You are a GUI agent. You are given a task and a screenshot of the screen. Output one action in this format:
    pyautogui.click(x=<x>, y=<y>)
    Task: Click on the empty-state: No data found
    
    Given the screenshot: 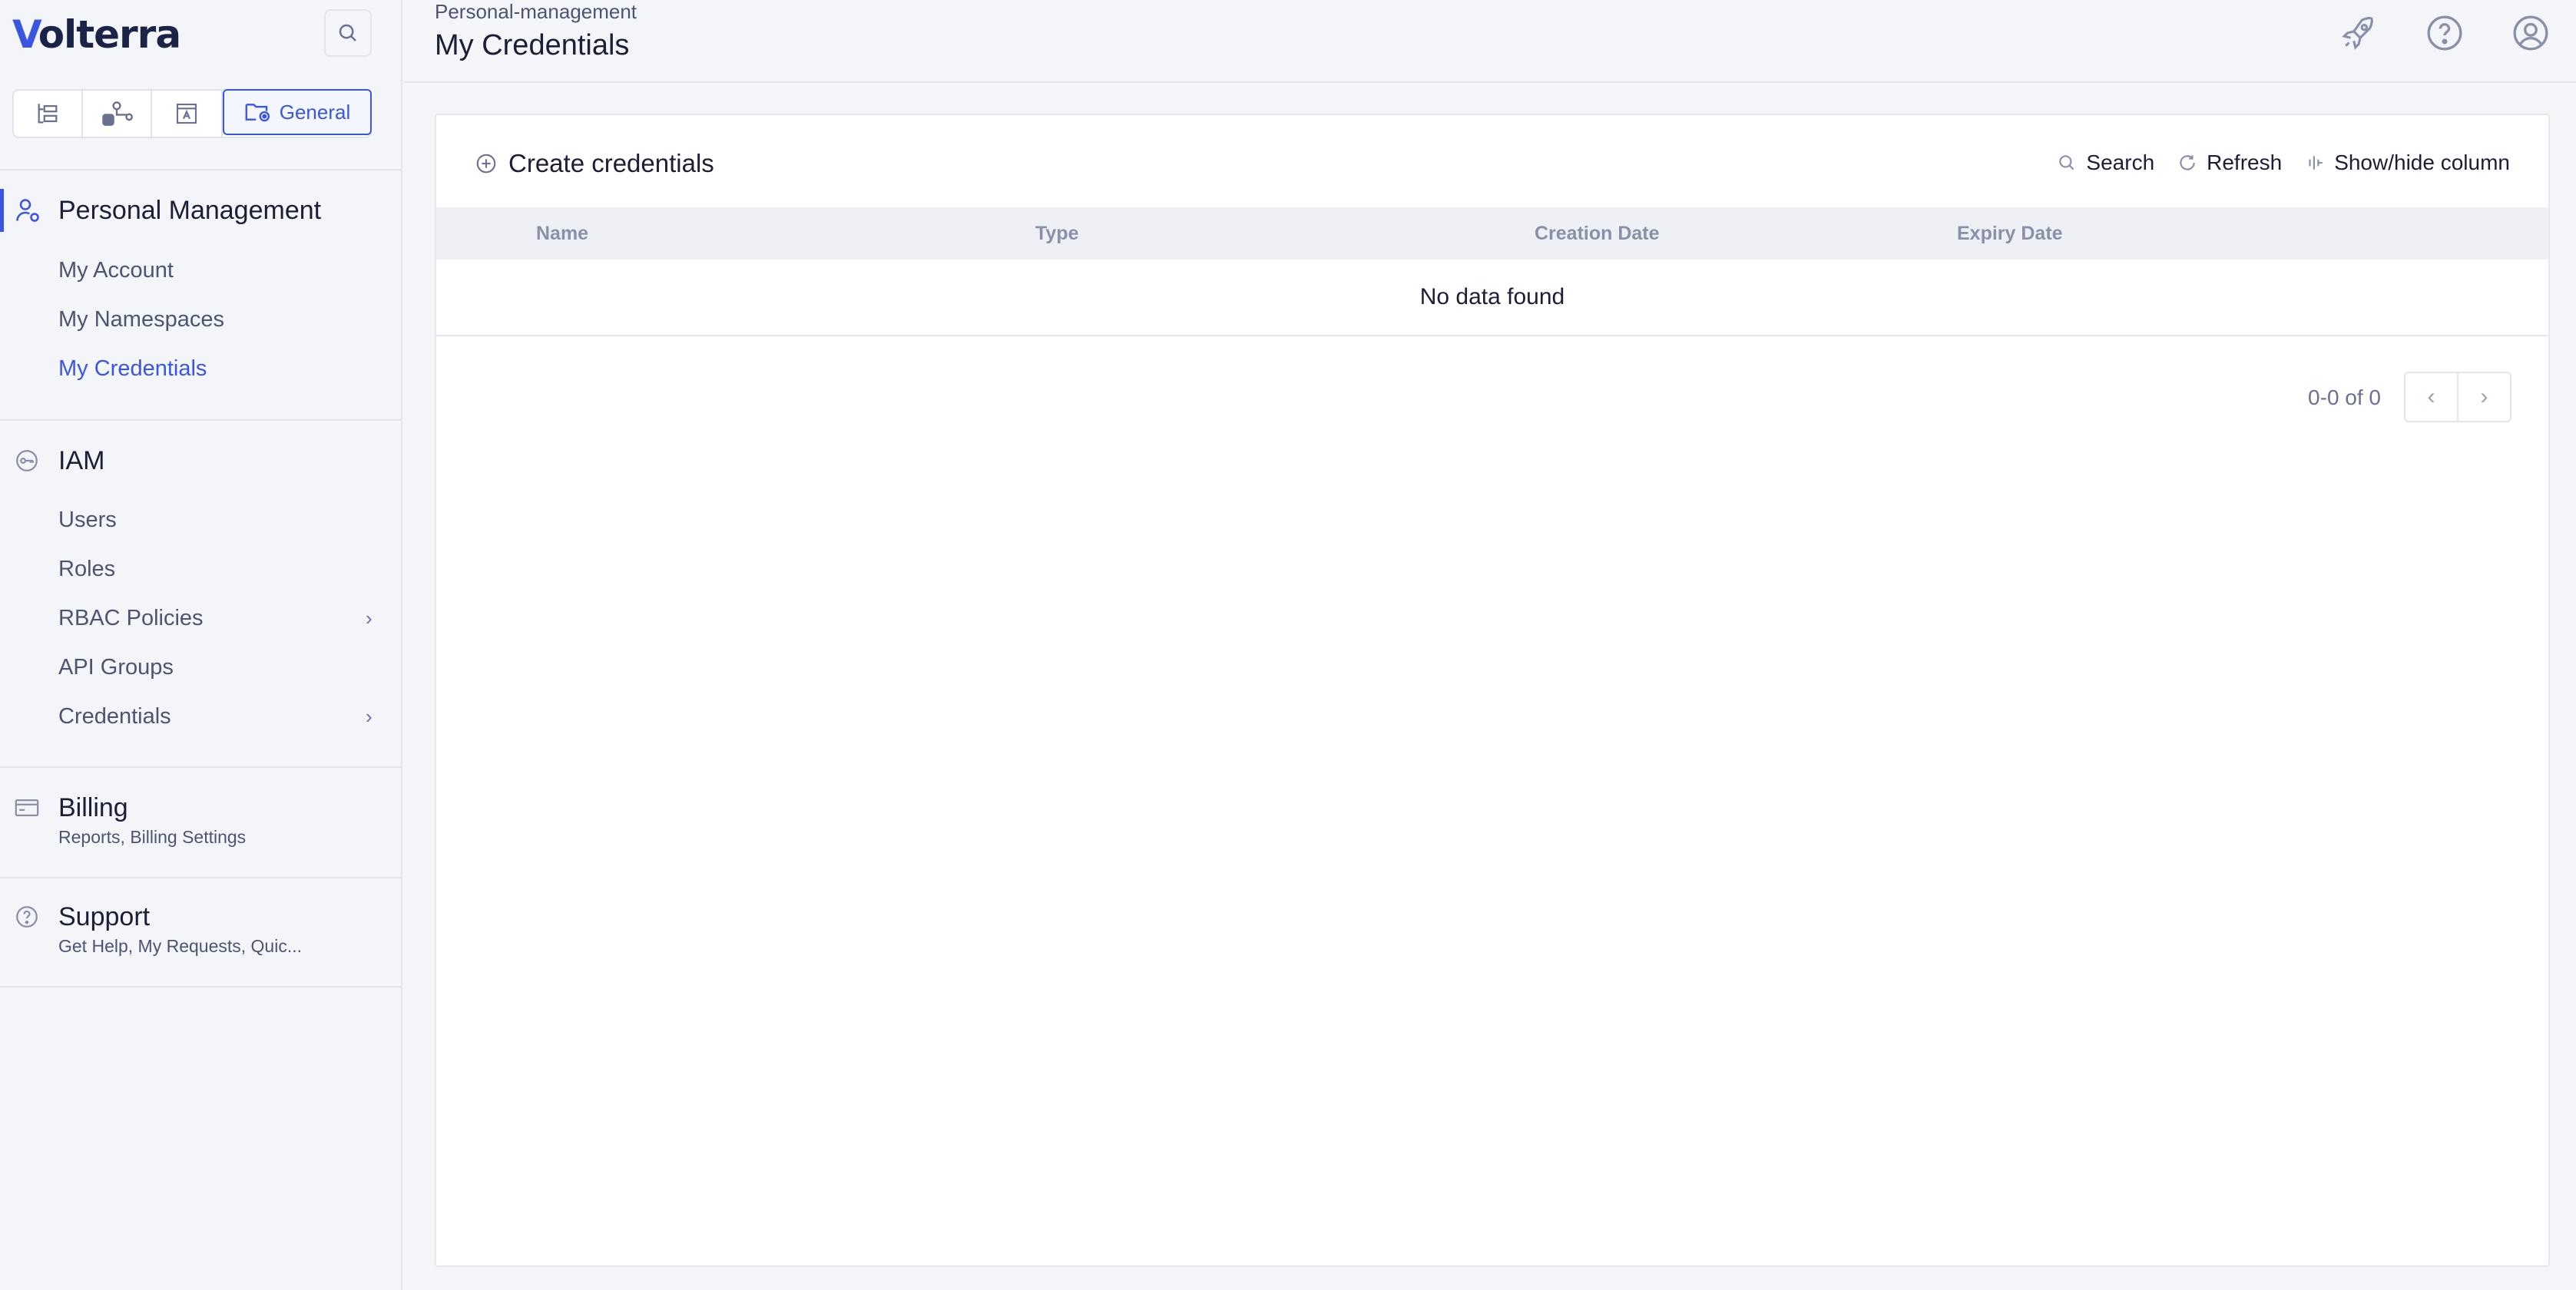 What is the action you would take?
    pyautogui.click(x=1492, y=298)
    